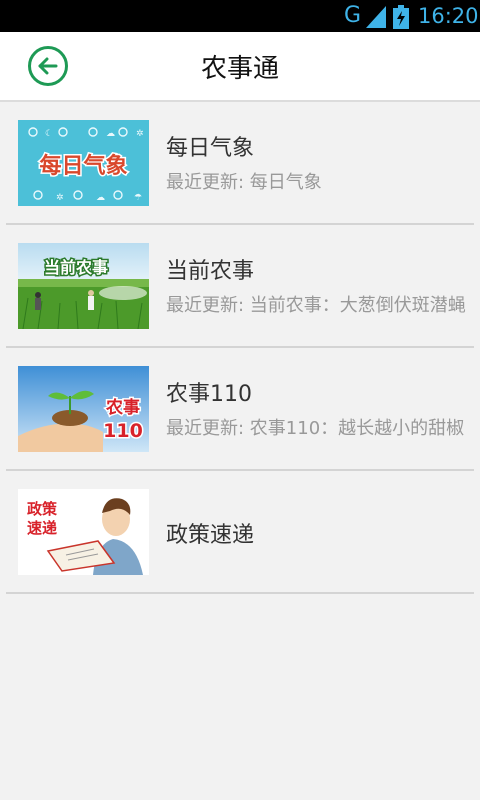 This screenshot has width=480, height=800. What do you see at coordinates (83, 166) in the screenshot?
I see `thumb-text: 每日气象` at bounding box center [83, 166].